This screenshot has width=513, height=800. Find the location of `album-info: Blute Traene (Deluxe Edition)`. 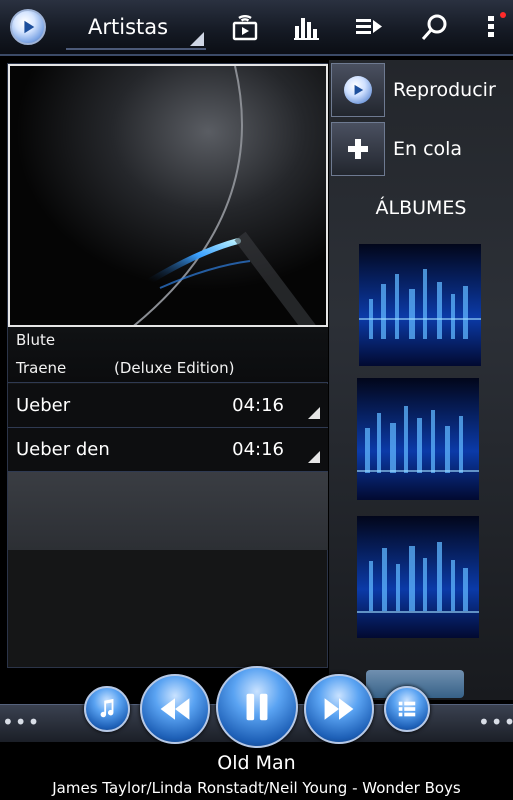

album-info: Blute Traene (Deluxe Edition) is located at coordinates (168, 355).